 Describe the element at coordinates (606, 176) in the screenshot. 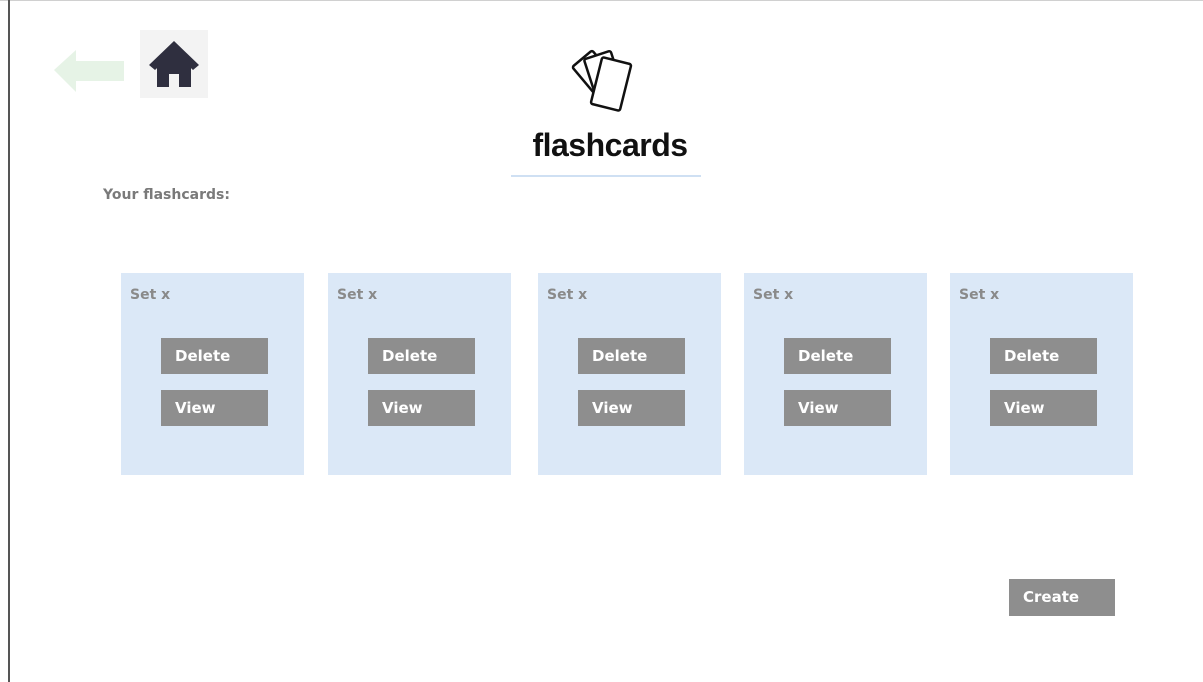

I see `logo-underline` at that location.